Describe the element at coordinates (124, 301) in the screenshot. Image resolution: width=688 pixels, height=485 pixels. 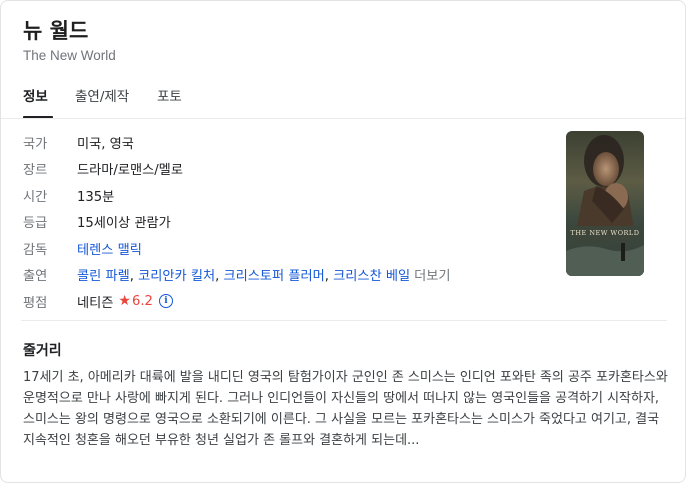
I see `star-icon: ★` at that location.